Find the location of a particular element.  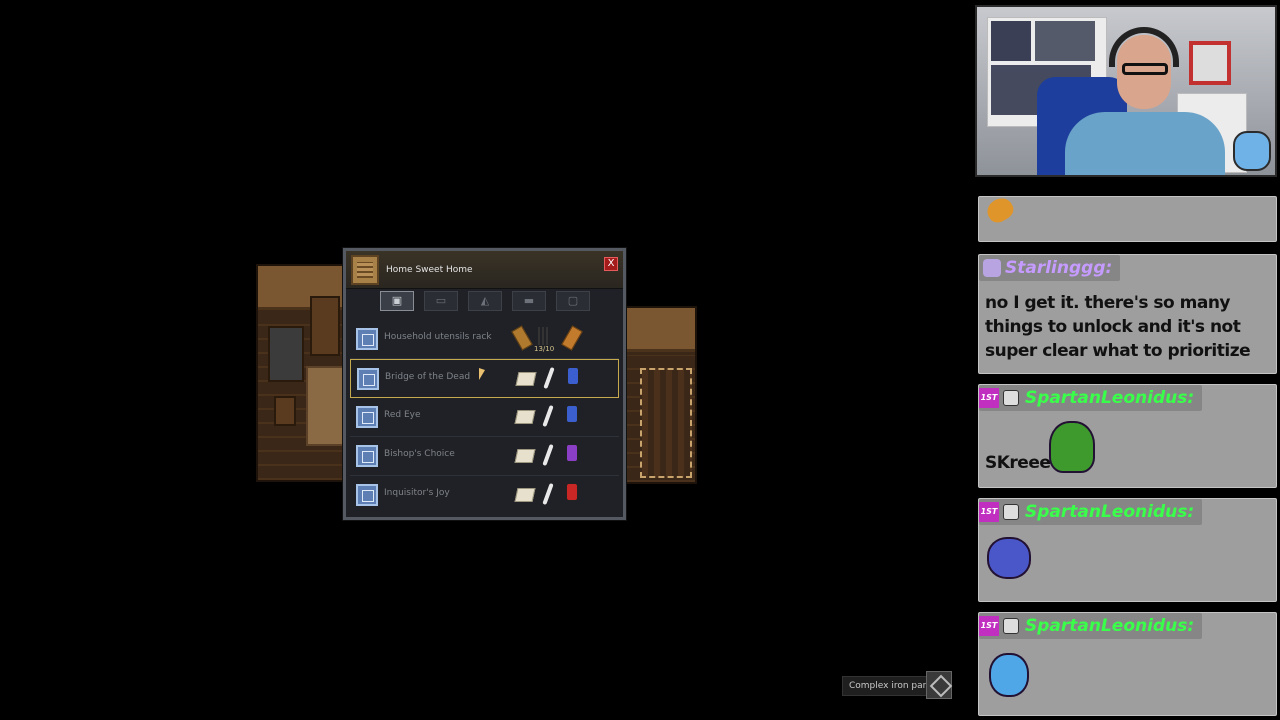

mascot-emote is located at coordinates (1252, 151).